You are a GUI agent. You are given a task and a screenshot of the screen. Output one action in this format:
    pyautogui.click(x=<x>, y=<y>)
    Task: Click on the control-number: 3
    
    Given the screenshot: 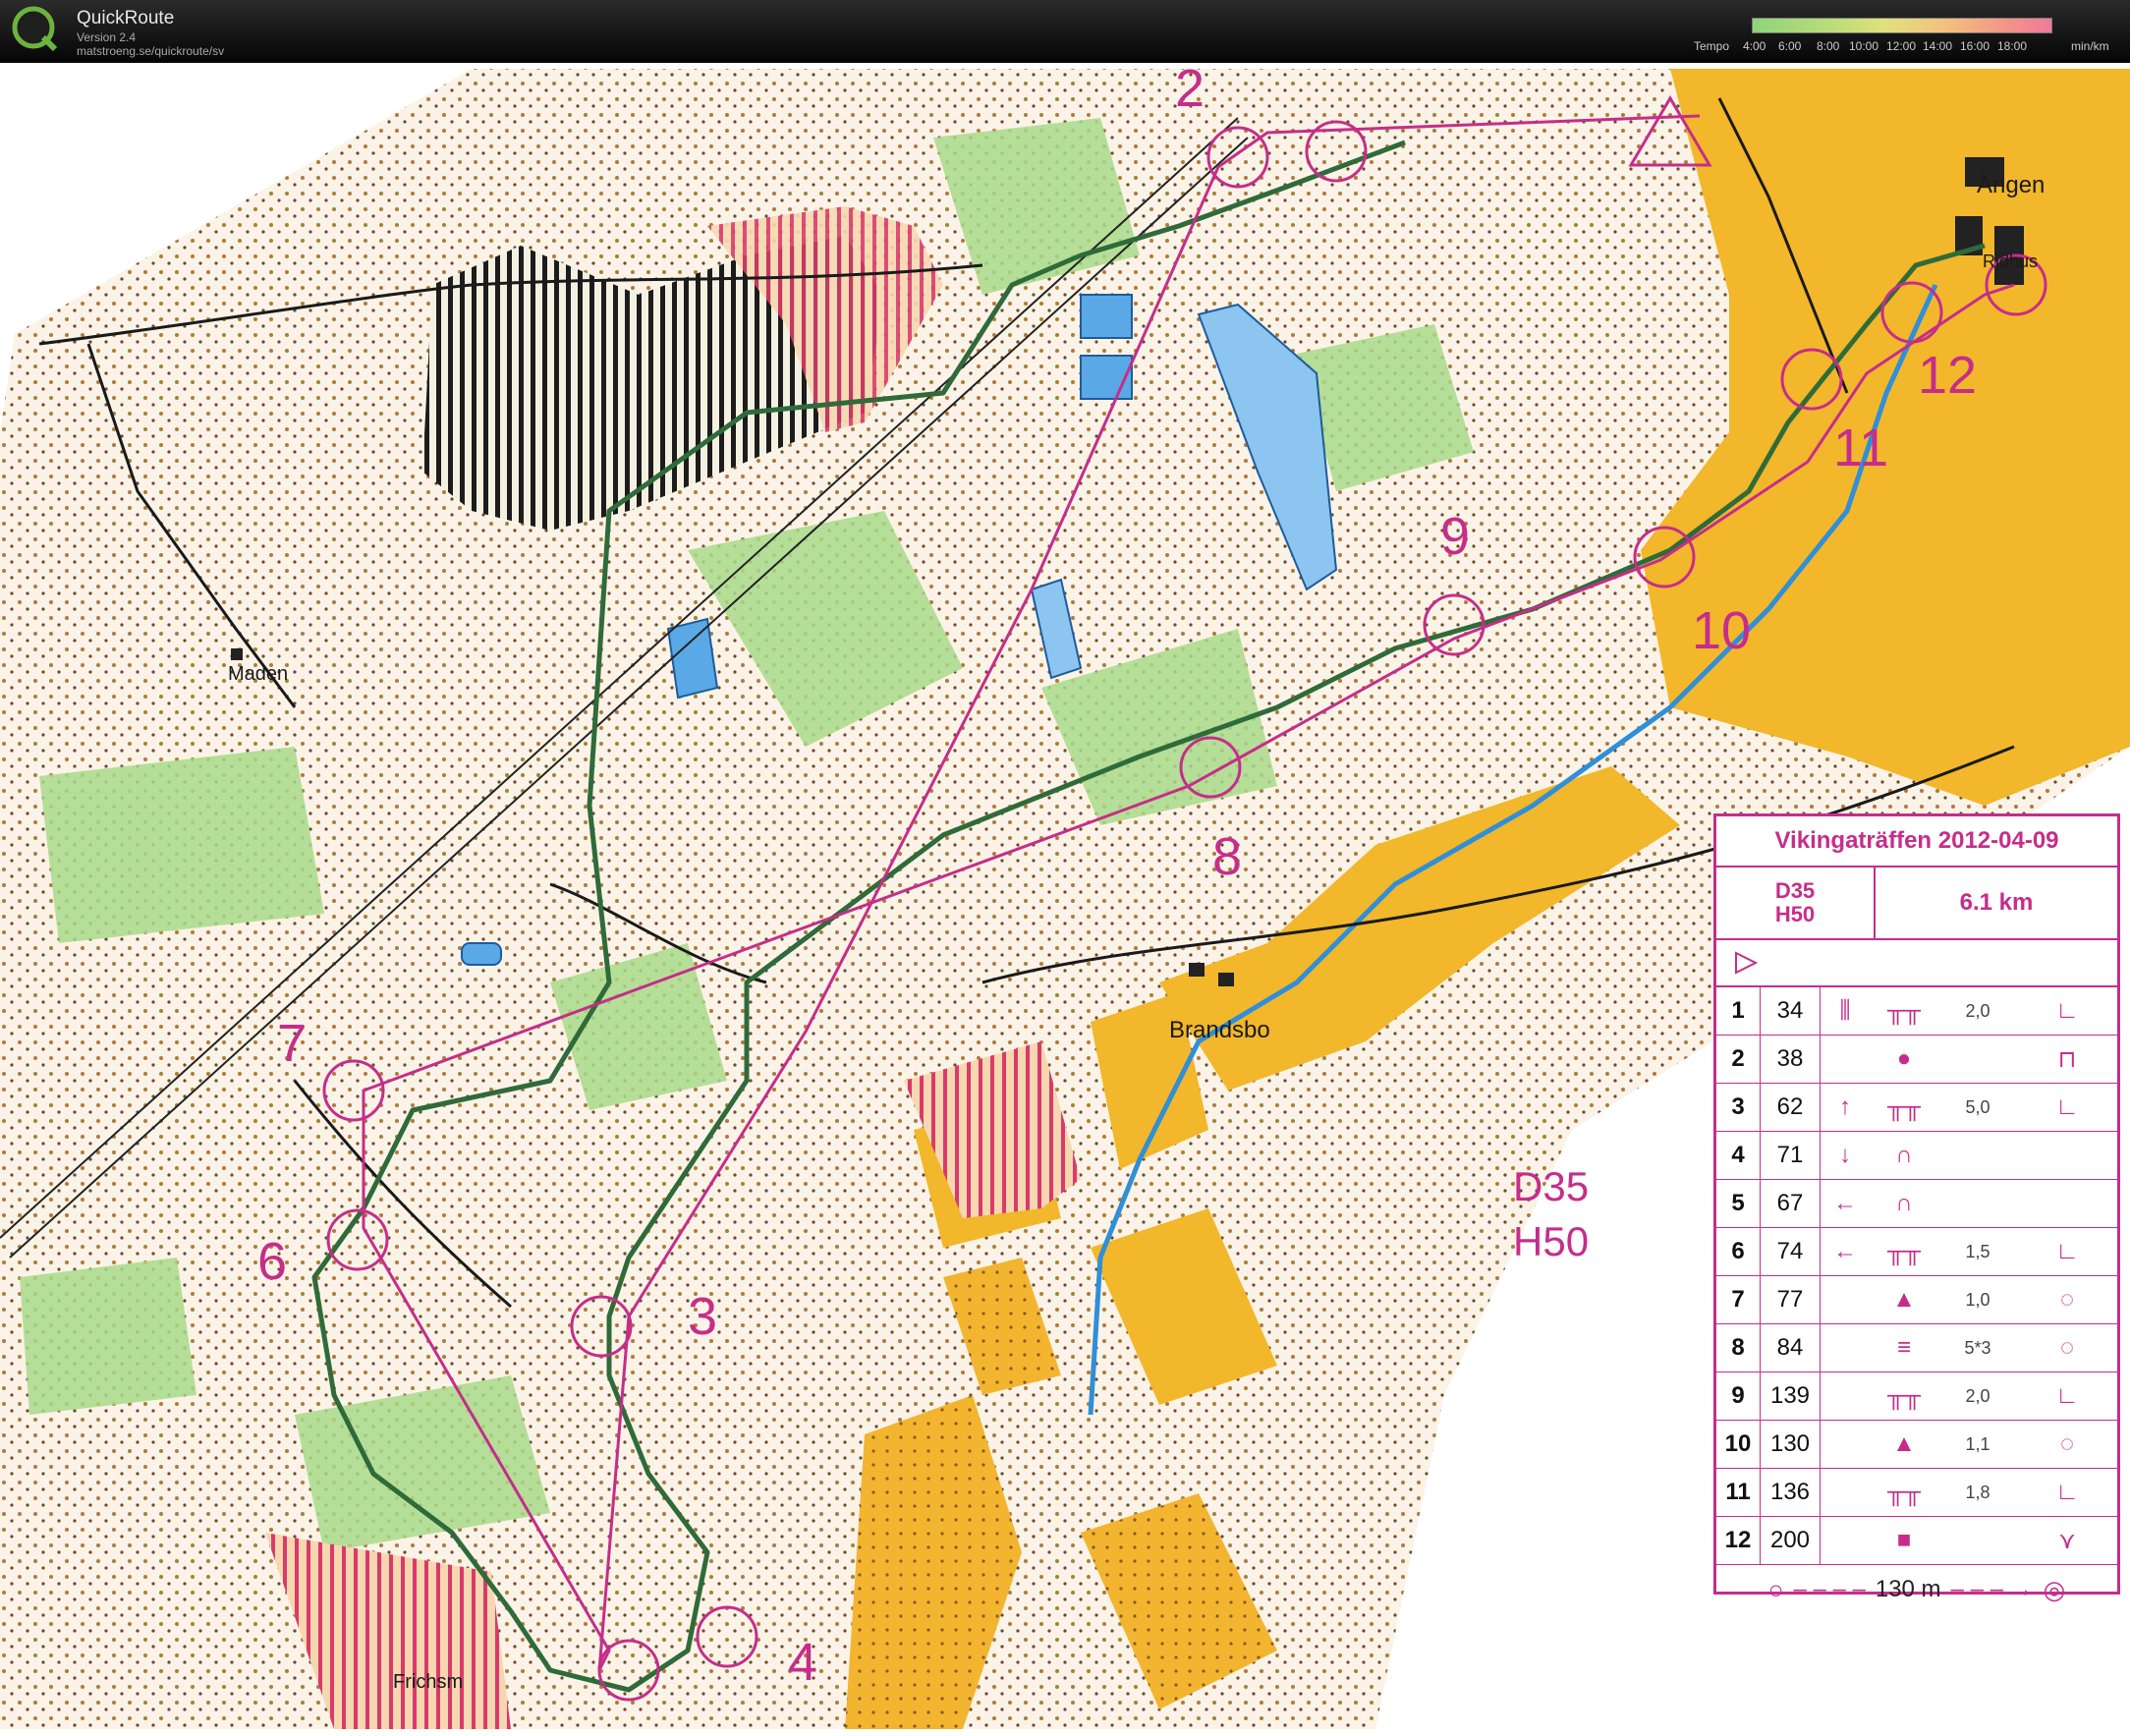 What is the action you would take?
    pyautogui.click(x=702, y=1316)
    